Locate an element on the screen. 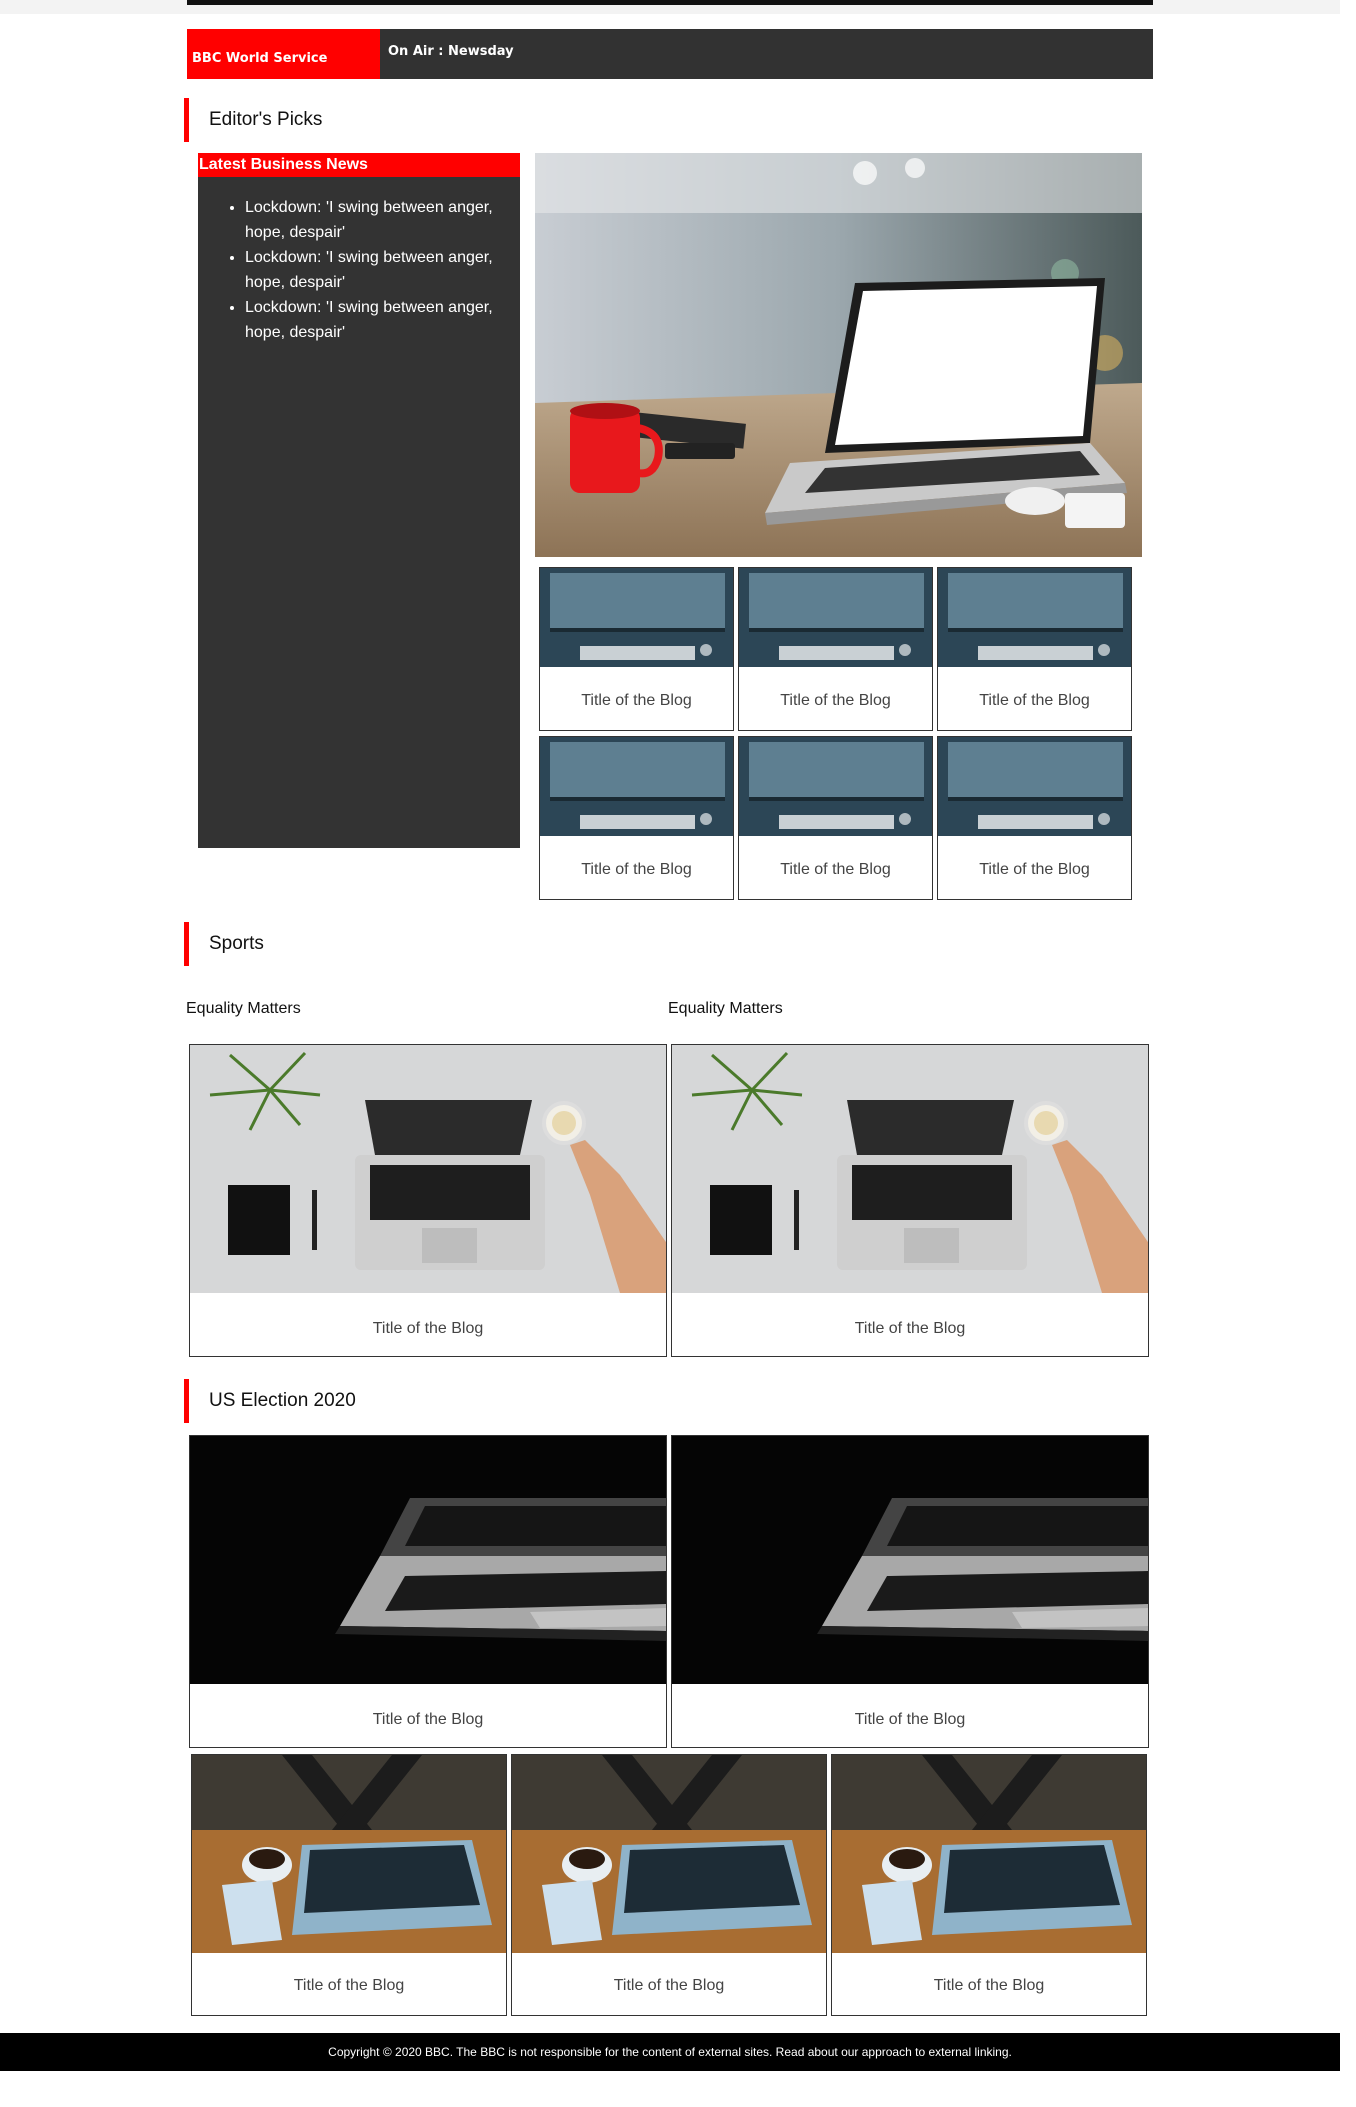 The width and height of the screenshot is (1356, 2107). live-bar: BBC World Service On Air : Newsday is located at coordinates (670, 54).